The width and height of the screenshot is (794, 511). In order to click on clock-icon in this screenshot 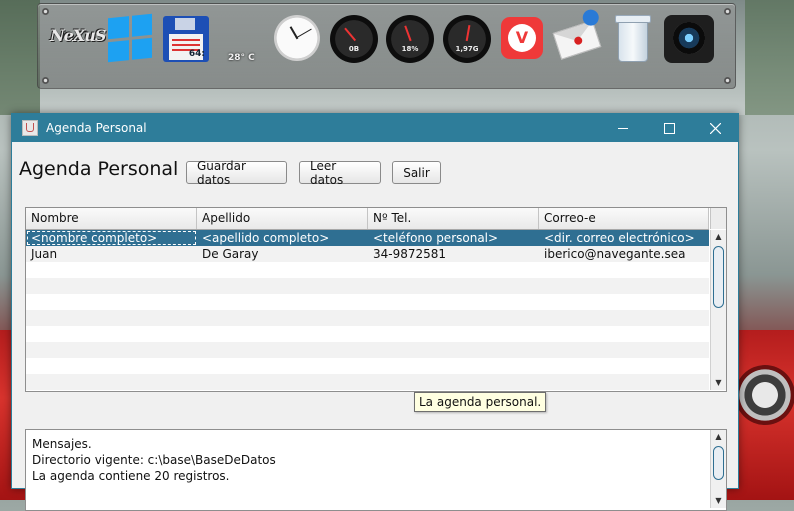, I will do `click(297, 38)`.